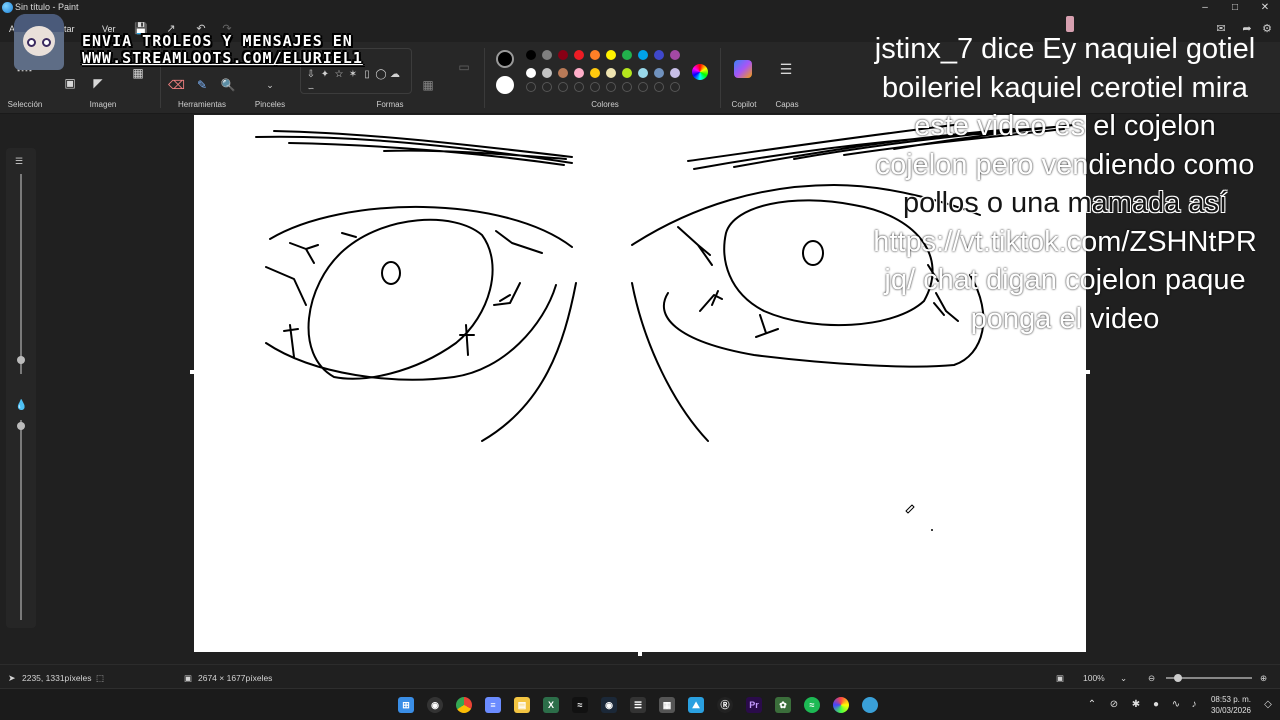 The image size is (1280, 720). I want to click on secondary-color, so click(505, 85).